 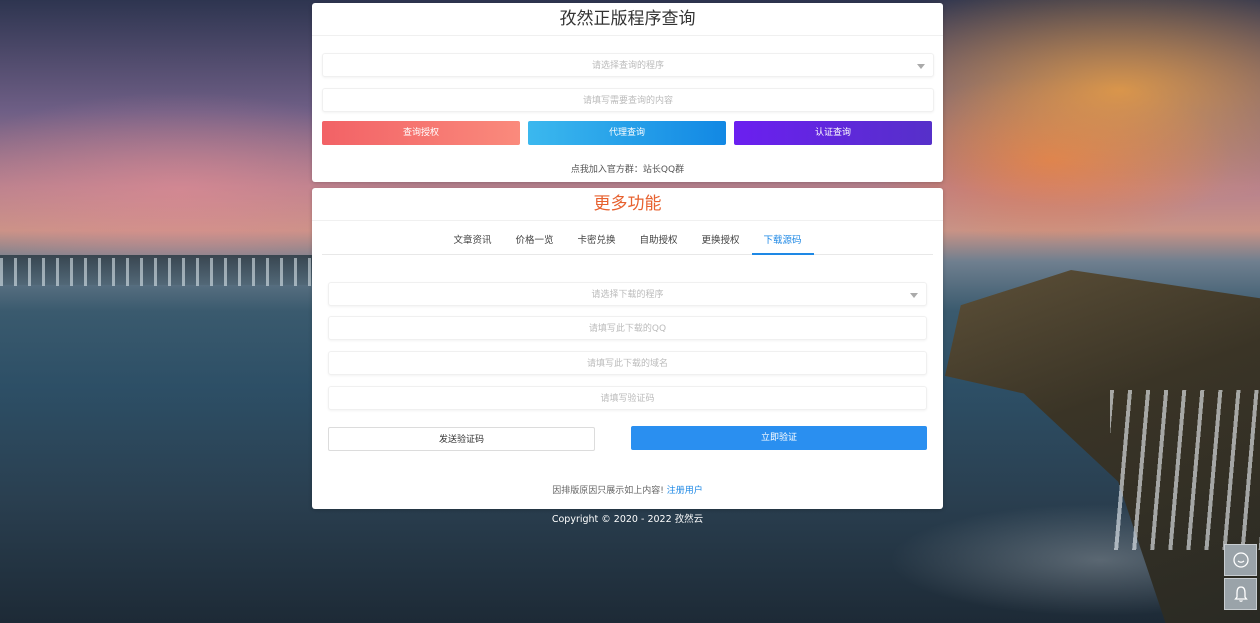 What do you see at coordinates (627, 168) in the screenshot?
I see `join-group-link: 点我加入官方群：站长QQ群` at bounding box center [627, 168].